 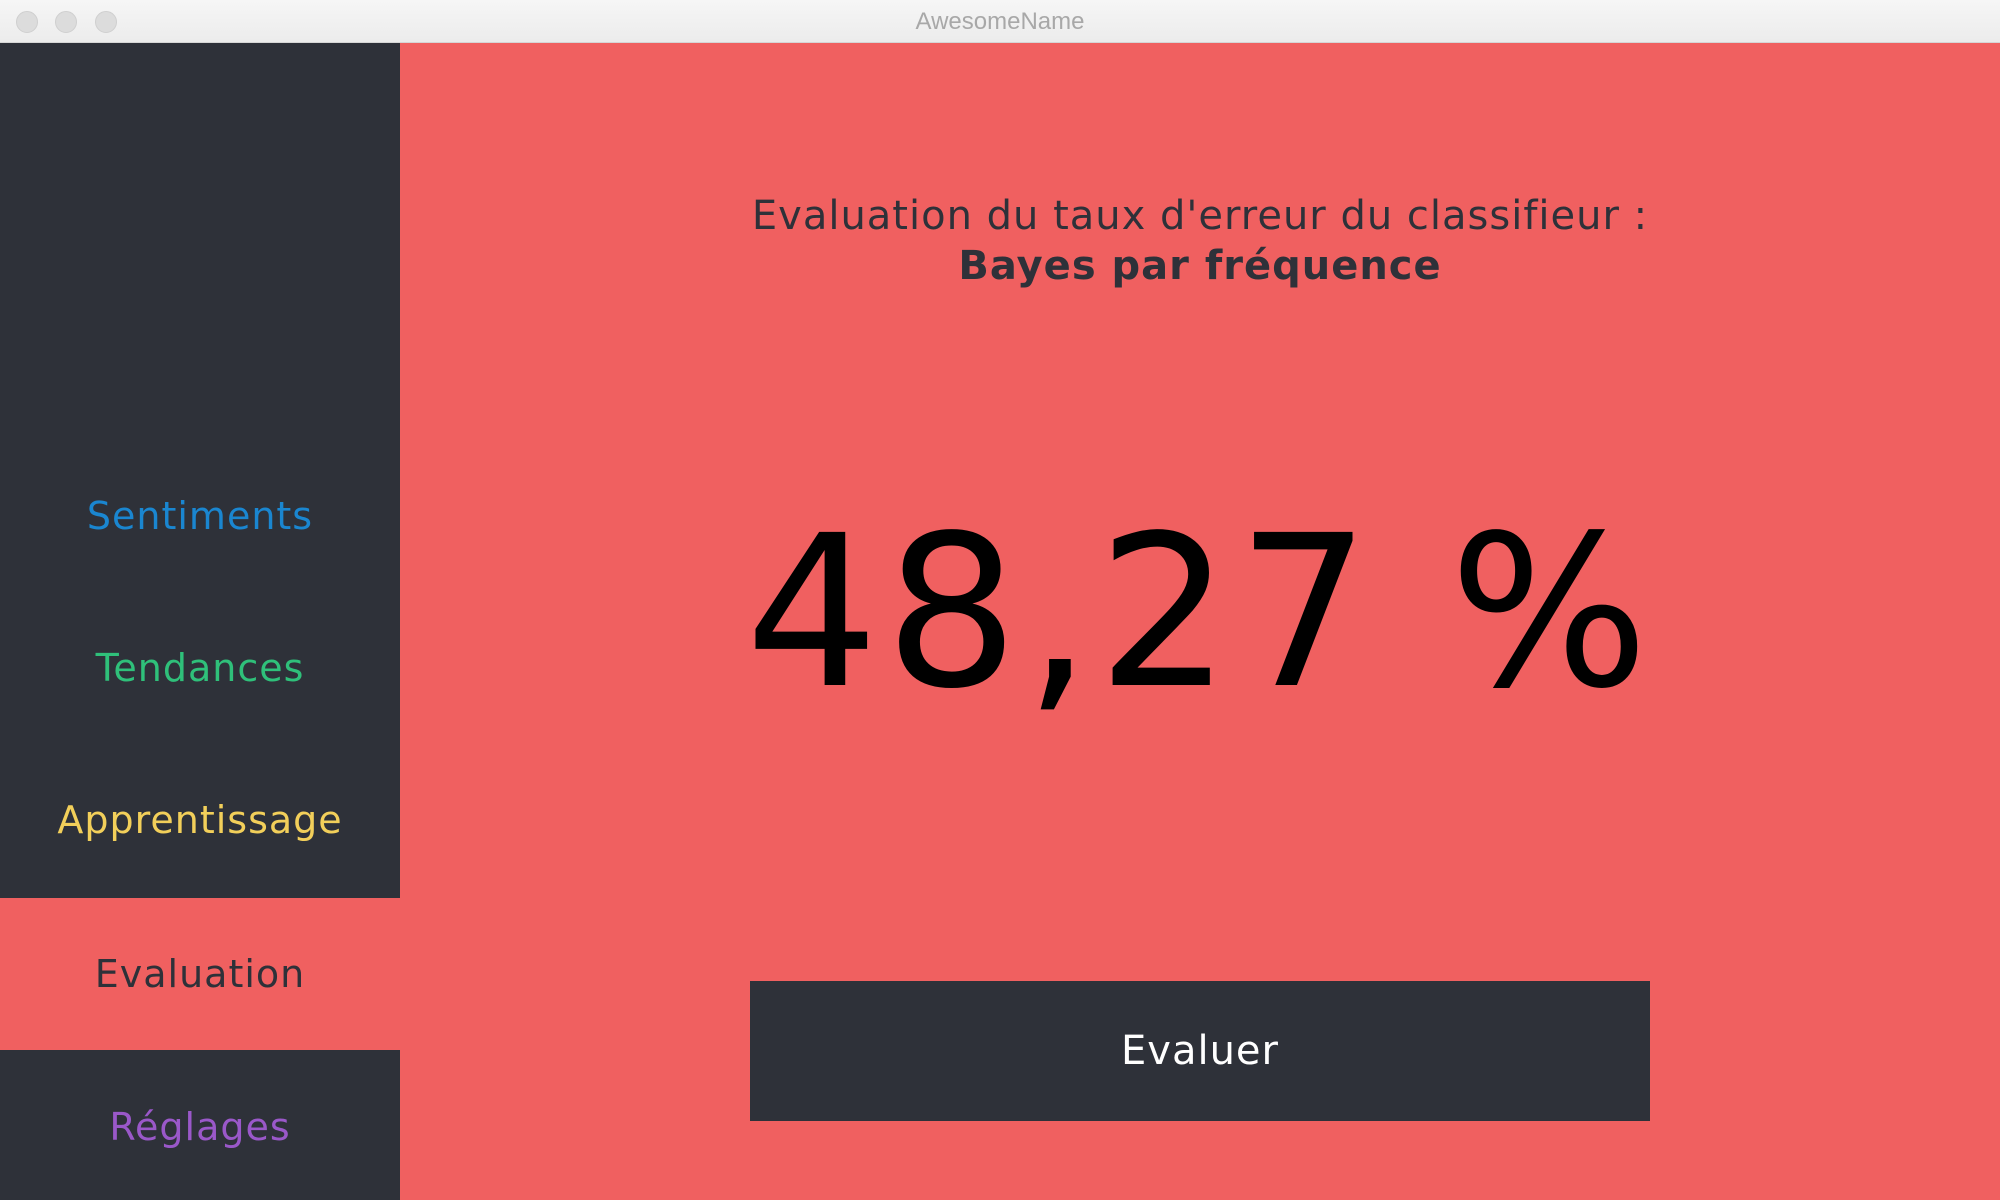 What do you see at coordinates (1200, 612) in the screenshot?
I see `error-rate-value: 48,27 %` at bounding box center [1200, 612].